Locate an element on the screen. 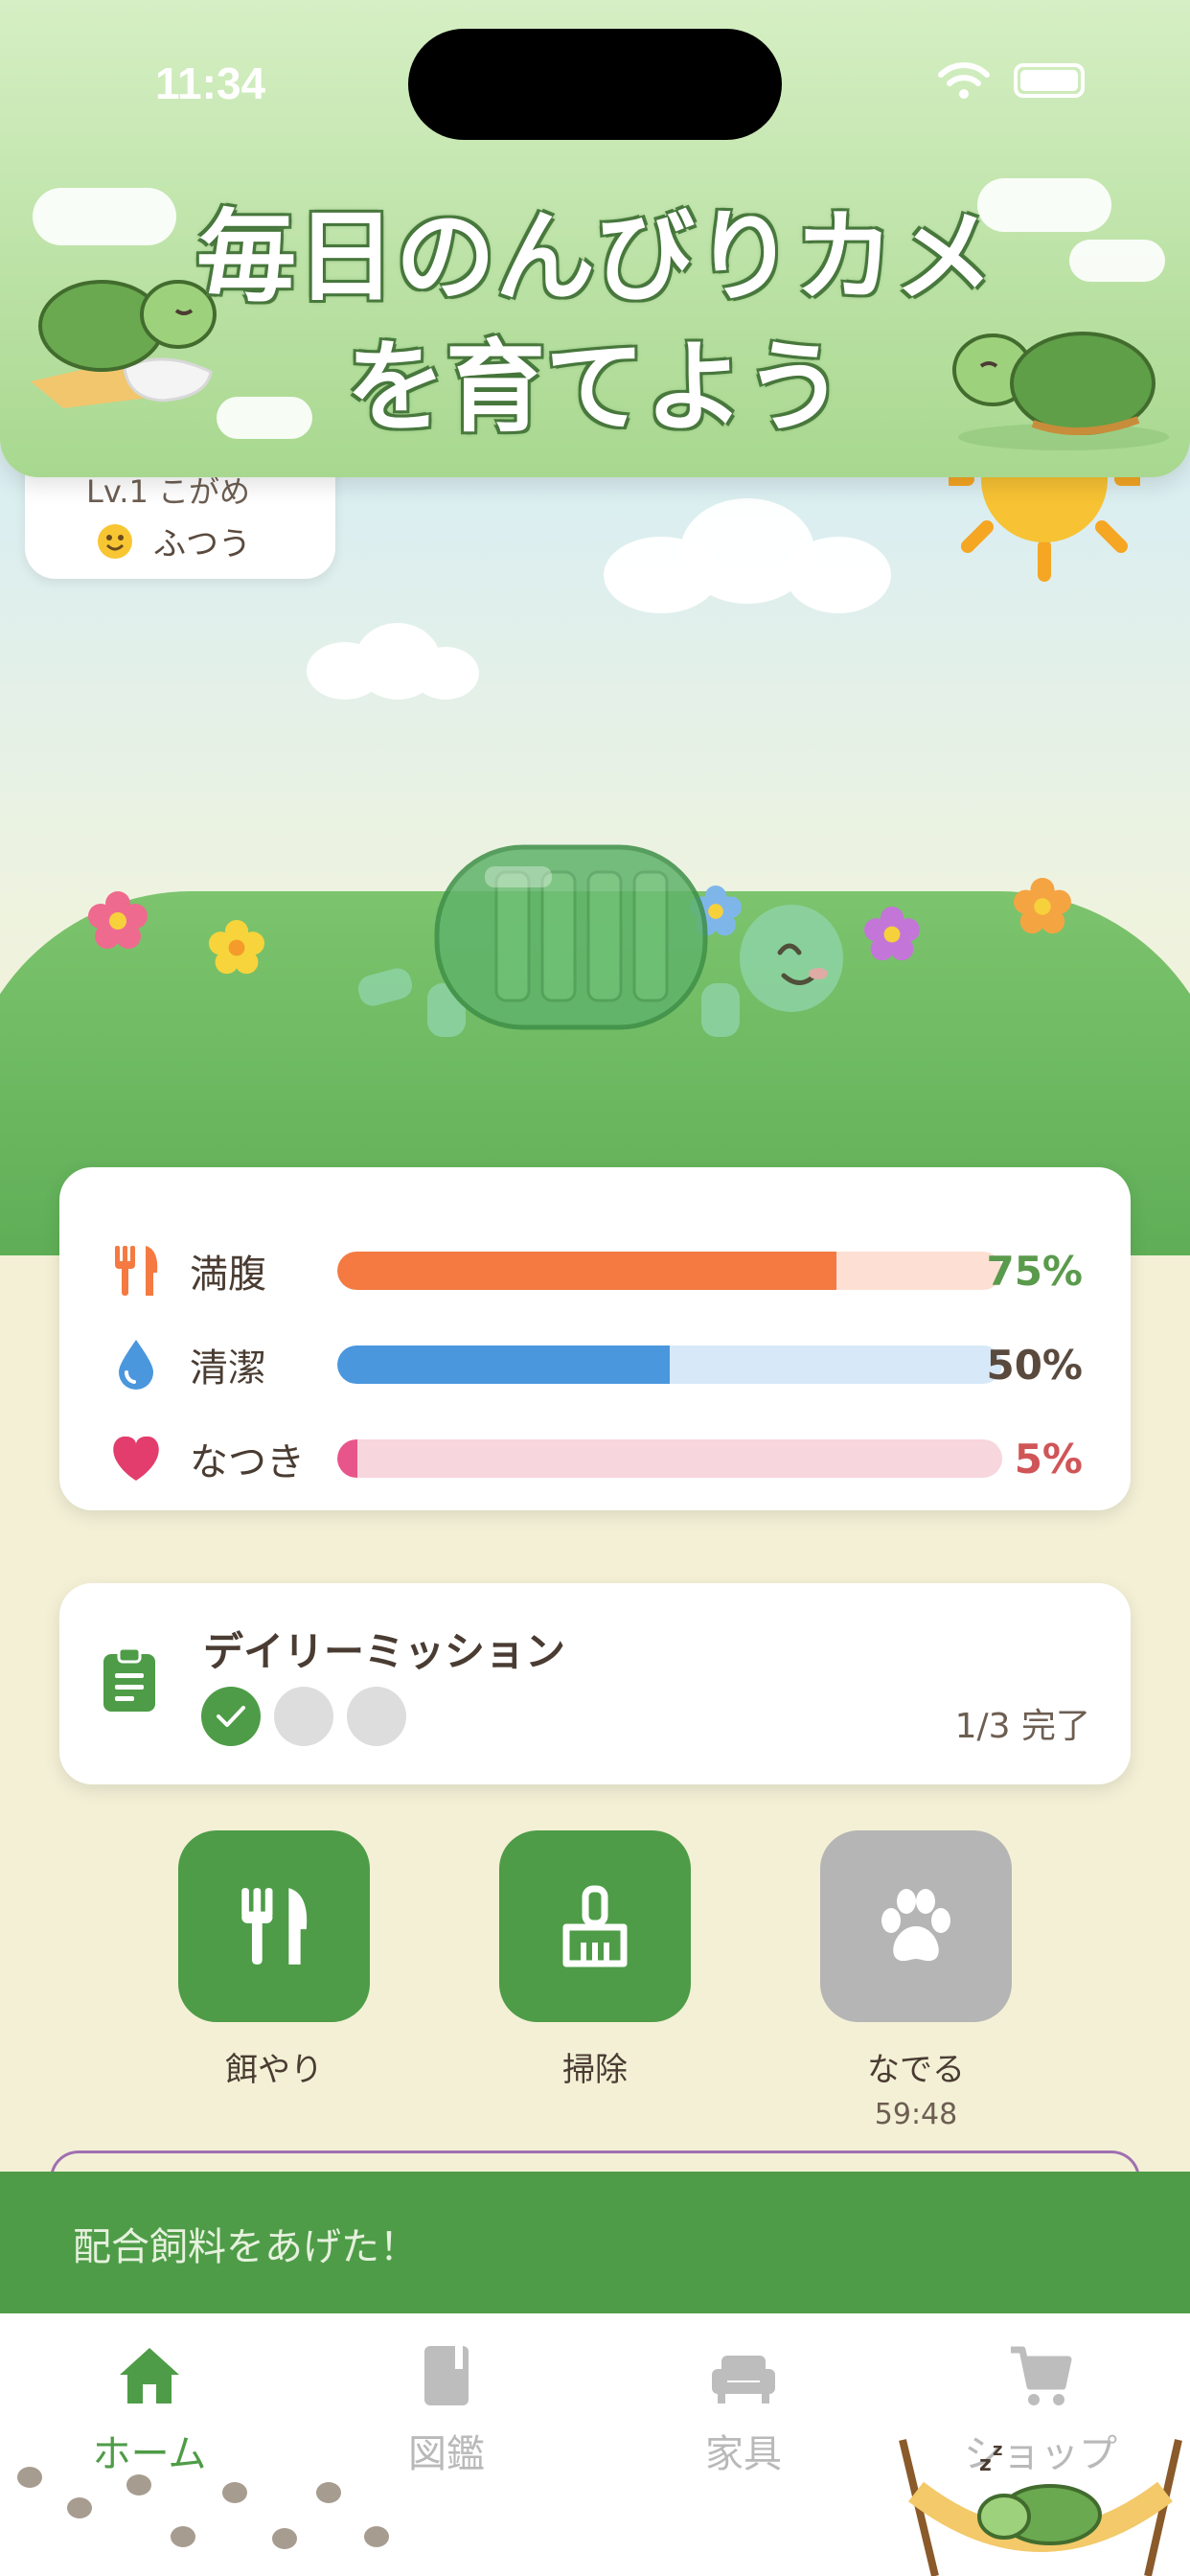 The width and height of the screenshot is (1190, 2576). stat-row-fullness: 満腹 75% is located at coordinates (595, 1271).